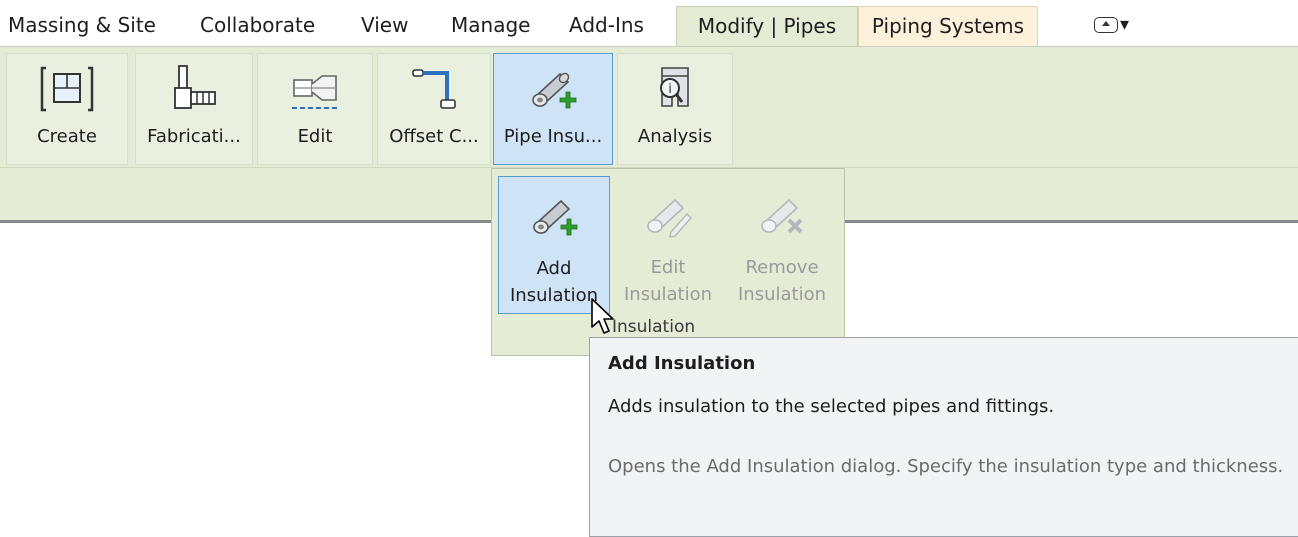 Image resolution: width=1298 pixels, height=537 pixels. Describe the element at coordinates (1125, 24) in the screenshot. I see `chevron-down-icon: ▾` at that location.